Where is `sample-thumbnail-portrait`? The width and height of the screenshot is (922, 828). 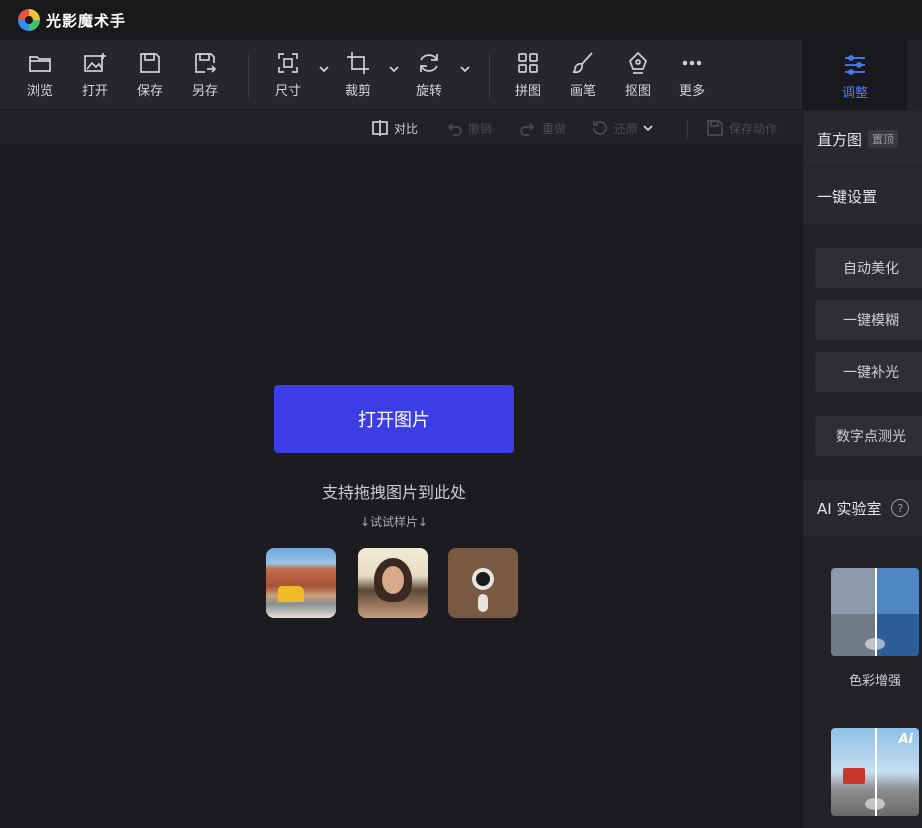
sample-thumbnail-portrait is located at coordinates (393, 583).